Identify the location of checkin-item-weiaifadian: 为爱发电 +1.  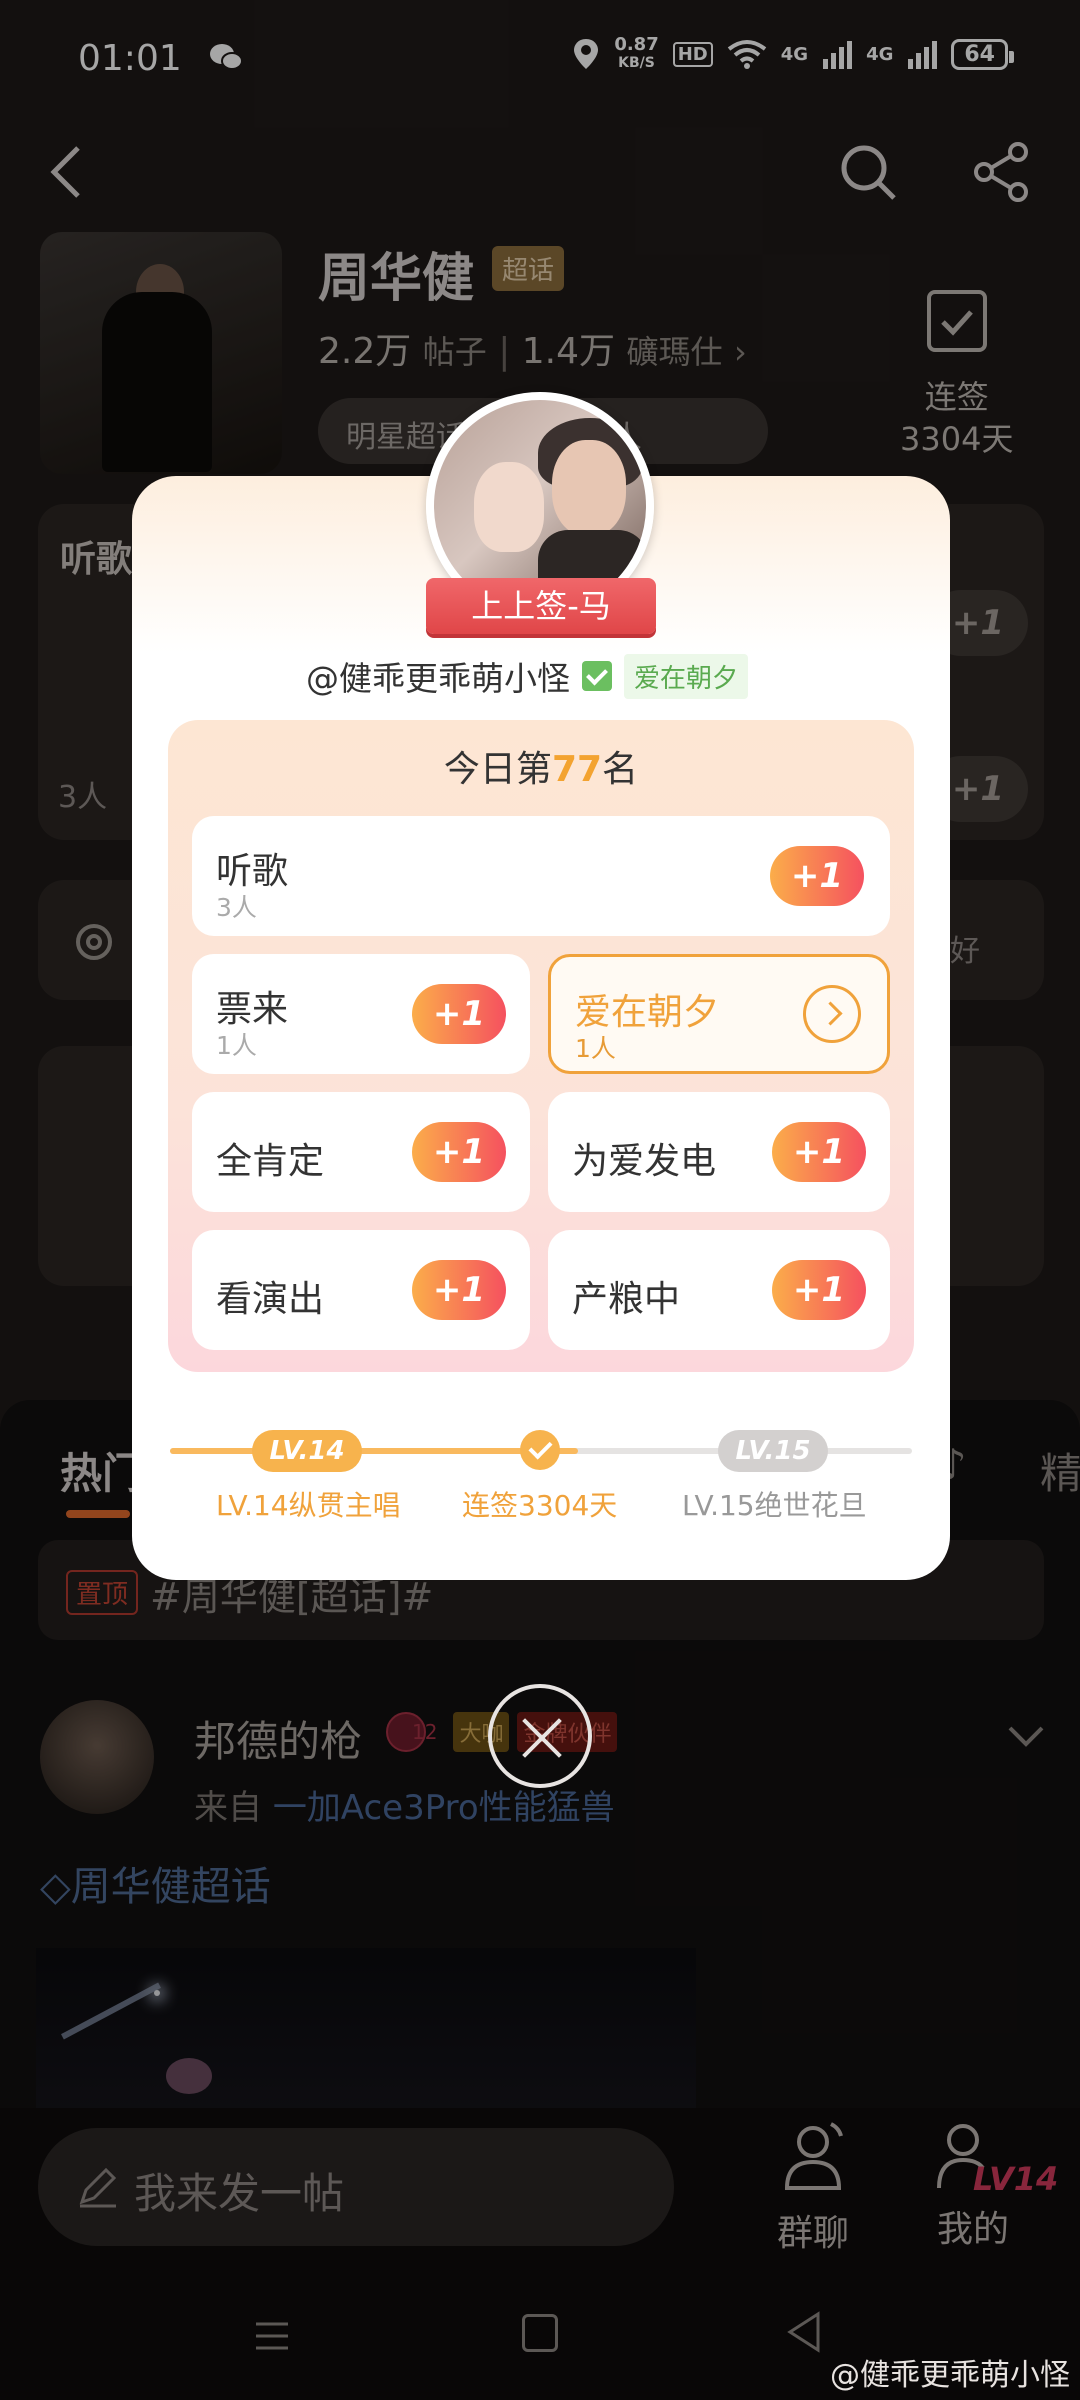
(719, 1152).